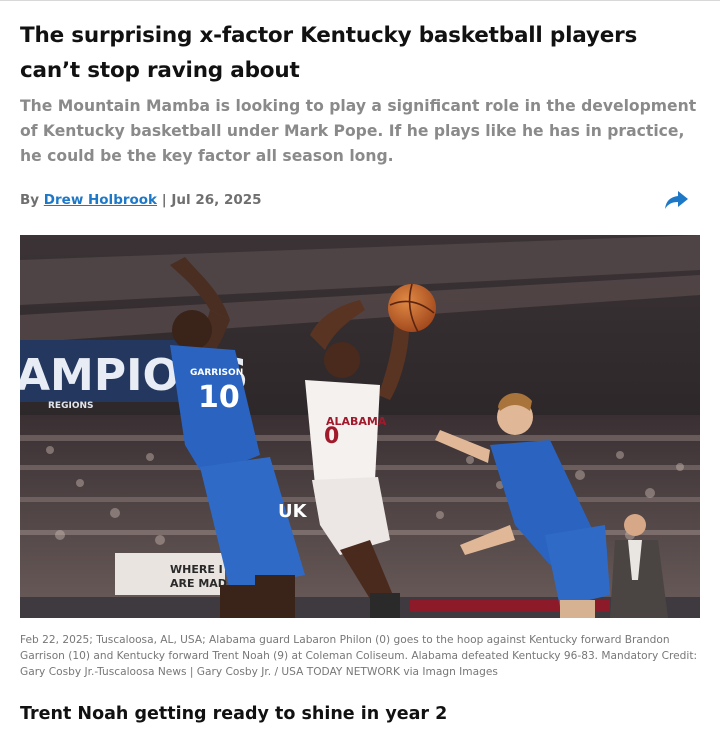 The width and height of the screenshot is (720, 755). What do you see at coordinates (196, 569) in the screenshot?
I see `courtside-sign: WHERE I` at bounding box center [196, 569].